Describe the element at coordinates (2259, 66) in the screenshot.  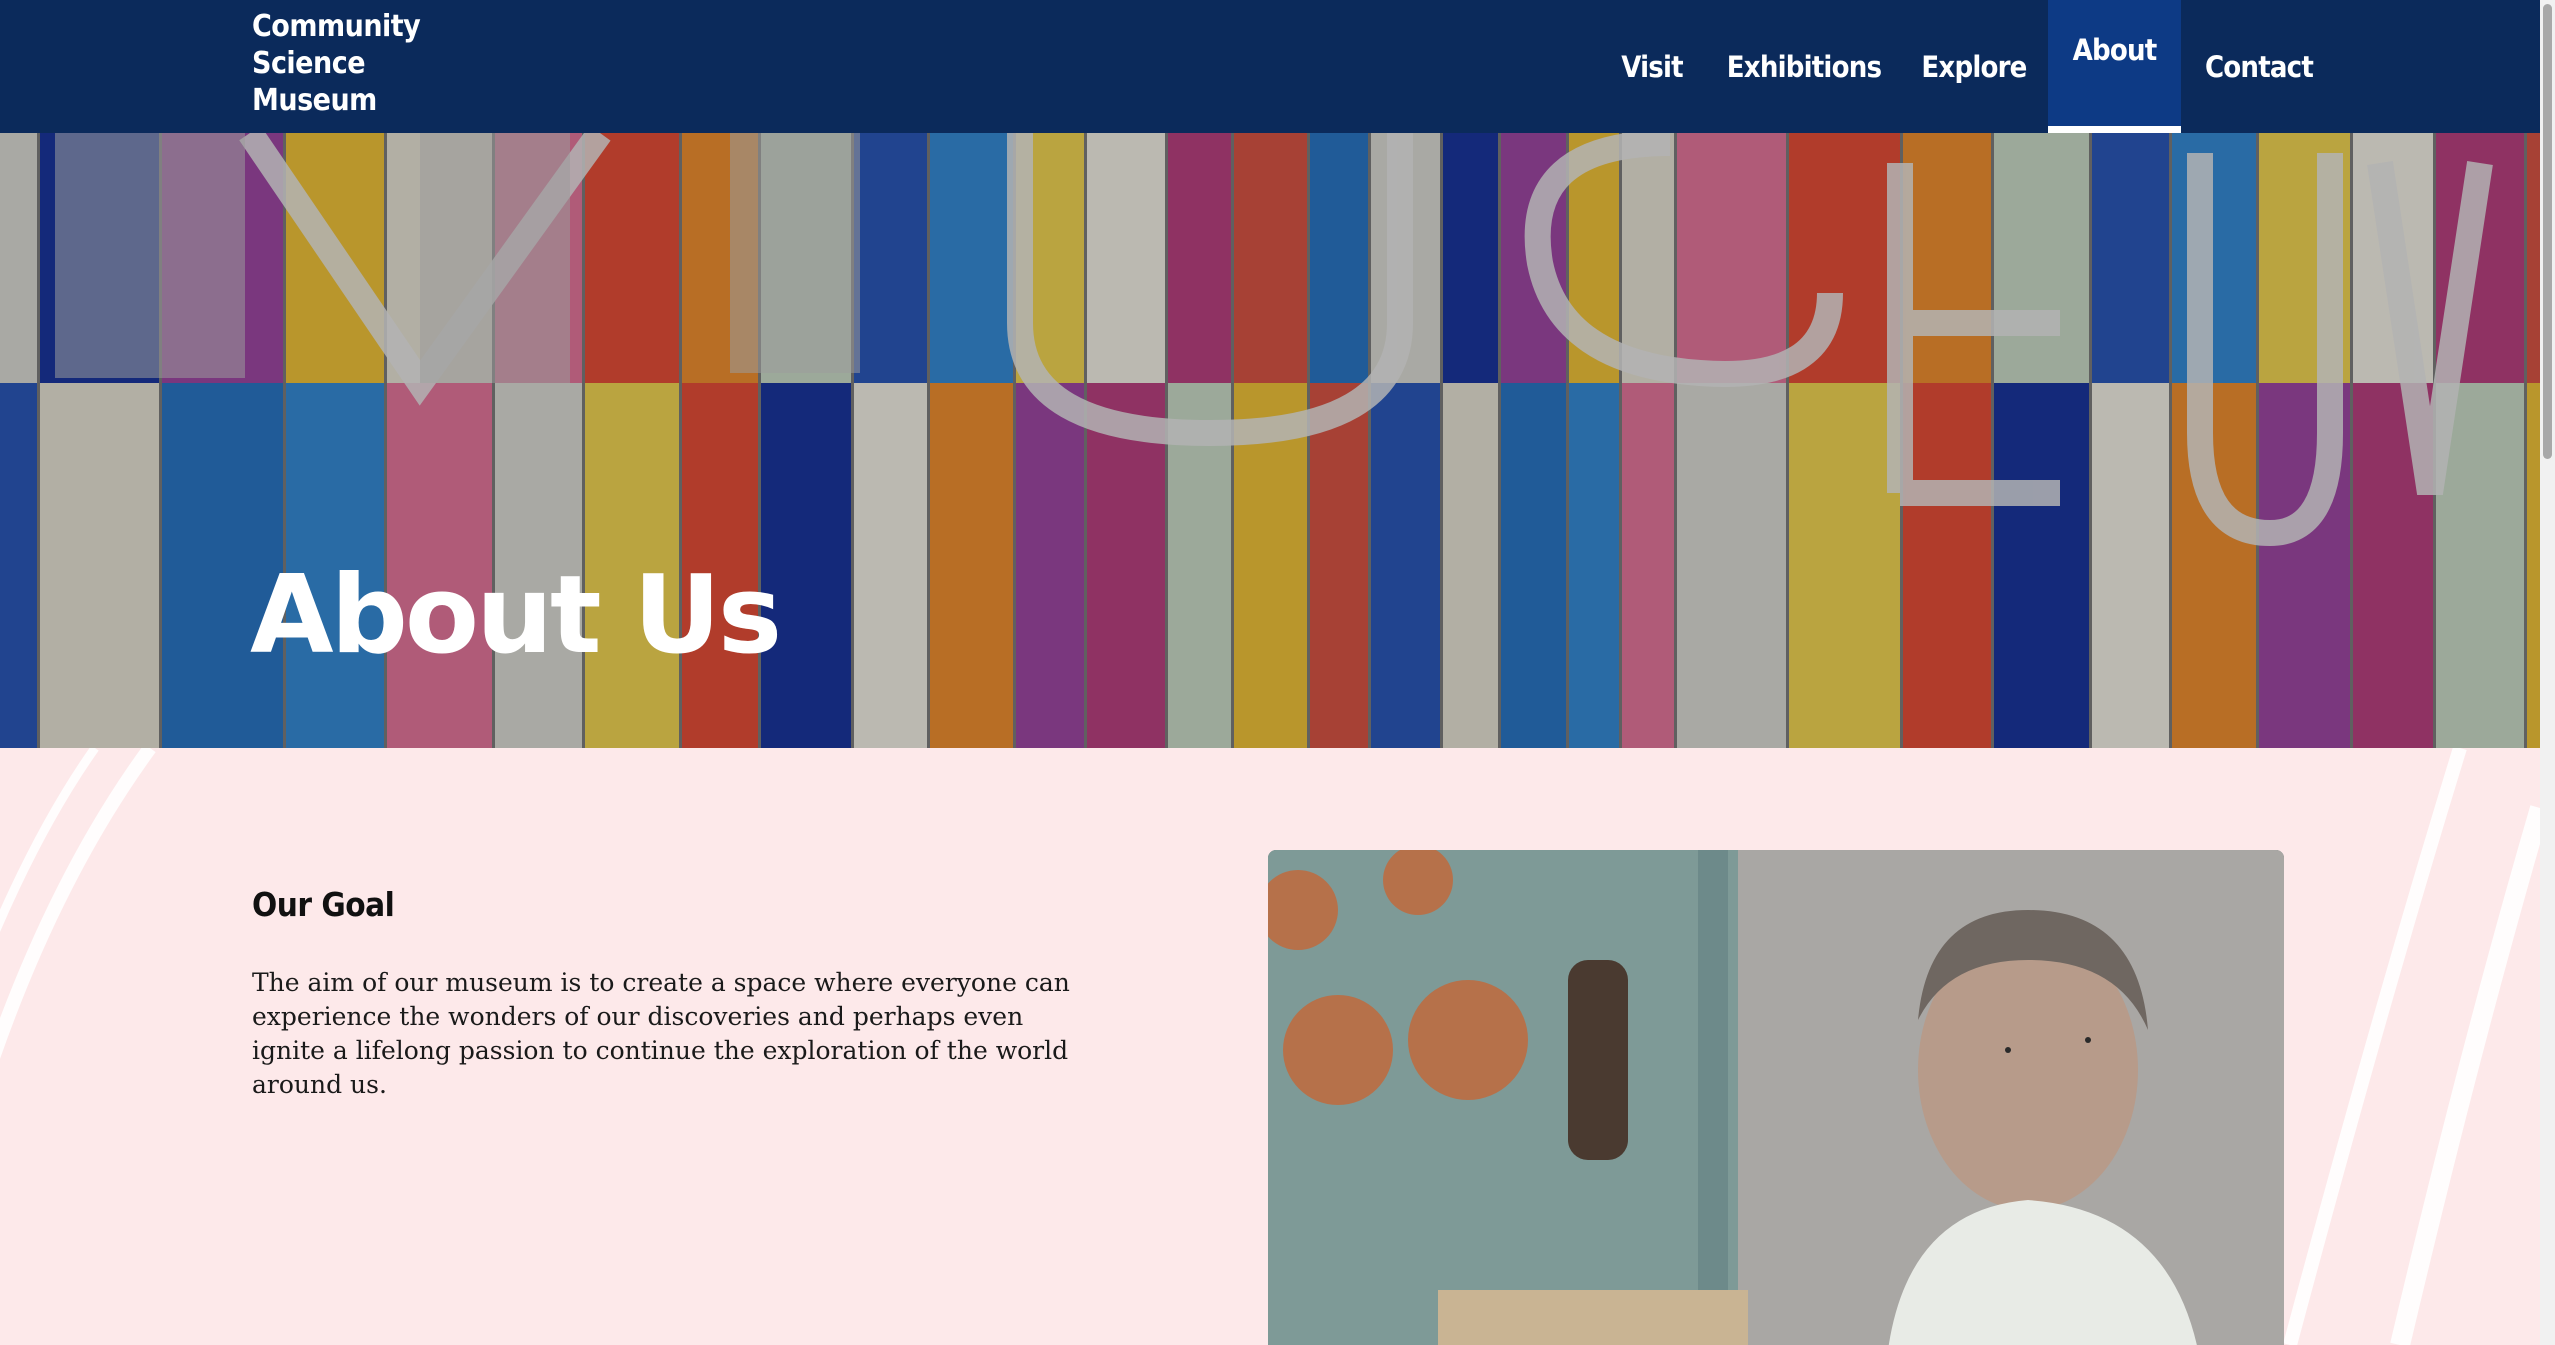
I see `nav-item-contact: Contact` at that location.